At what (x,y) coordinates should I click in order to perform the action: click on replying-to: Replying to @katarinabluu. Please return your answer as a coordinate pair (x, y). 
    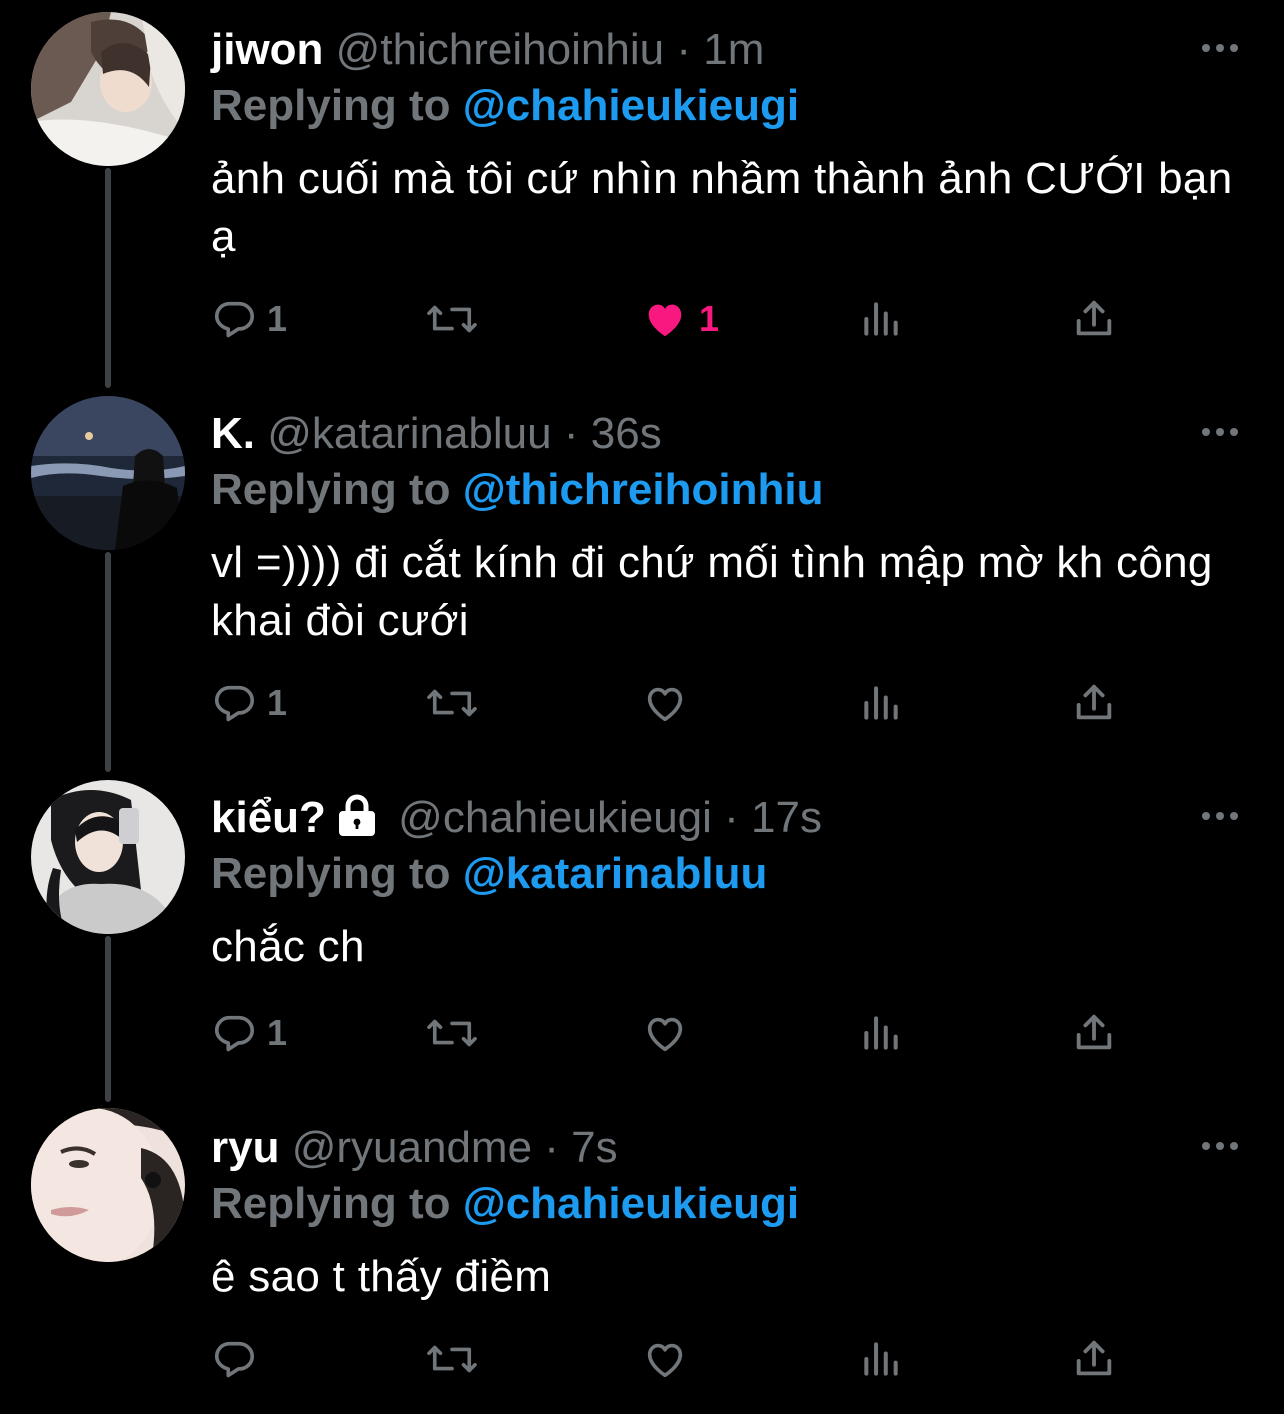
    Looking at the image, I should click on (489, 874).